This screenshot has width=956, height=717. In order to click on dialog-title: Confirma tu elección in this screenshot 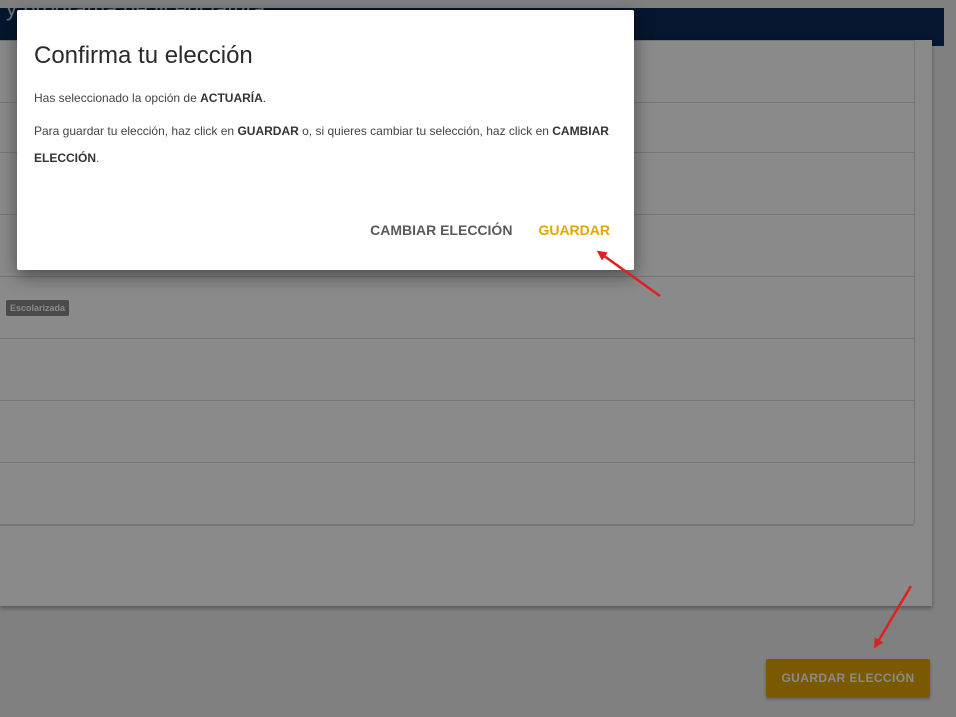, I will do `click(143, 55)`.